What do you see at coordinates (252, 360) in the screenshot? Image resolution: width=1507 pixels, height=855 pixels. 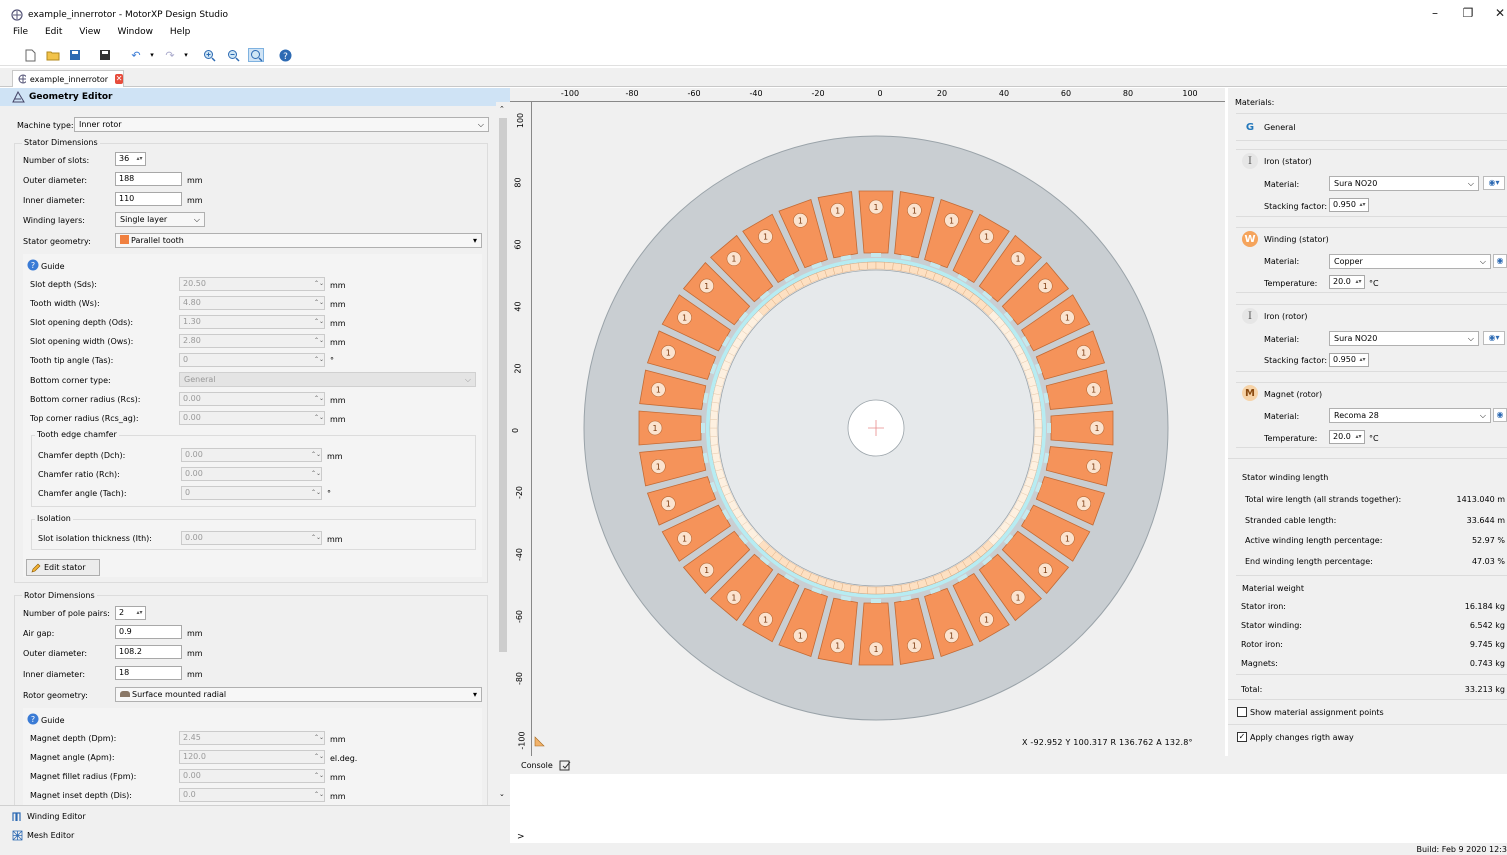 I see `tooth-tip-angle-input: 0 ⌃⌄` at bounding box center [252, 360].